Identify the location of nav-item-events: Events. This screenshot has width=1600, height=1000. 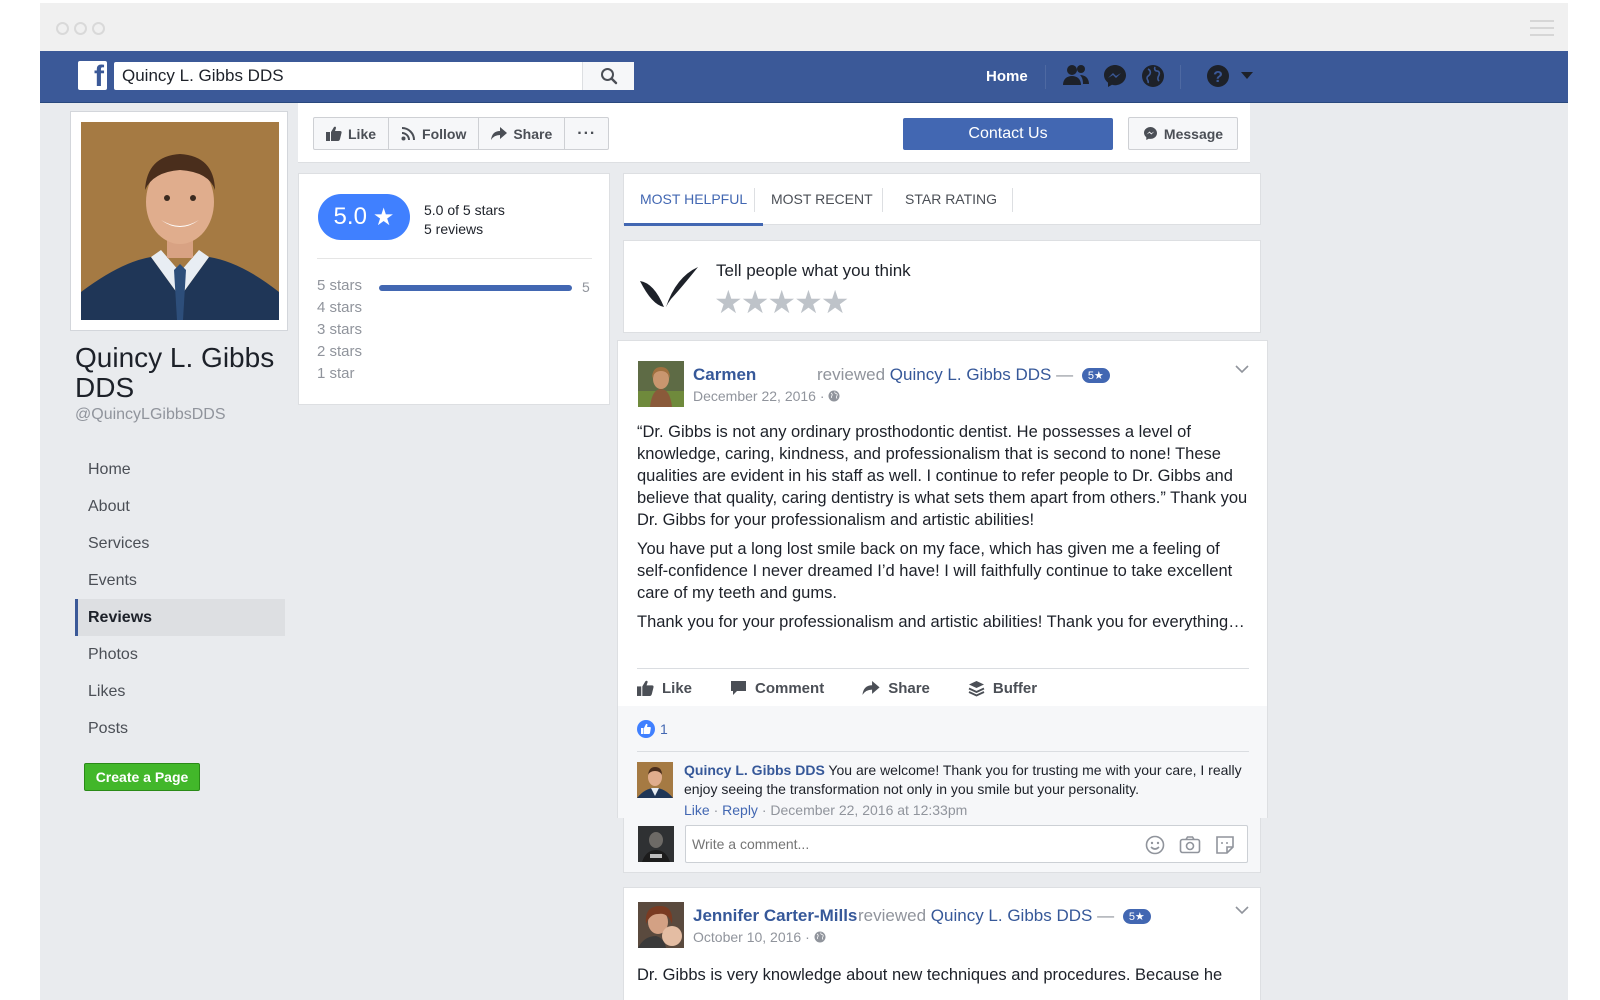
(180, 580).